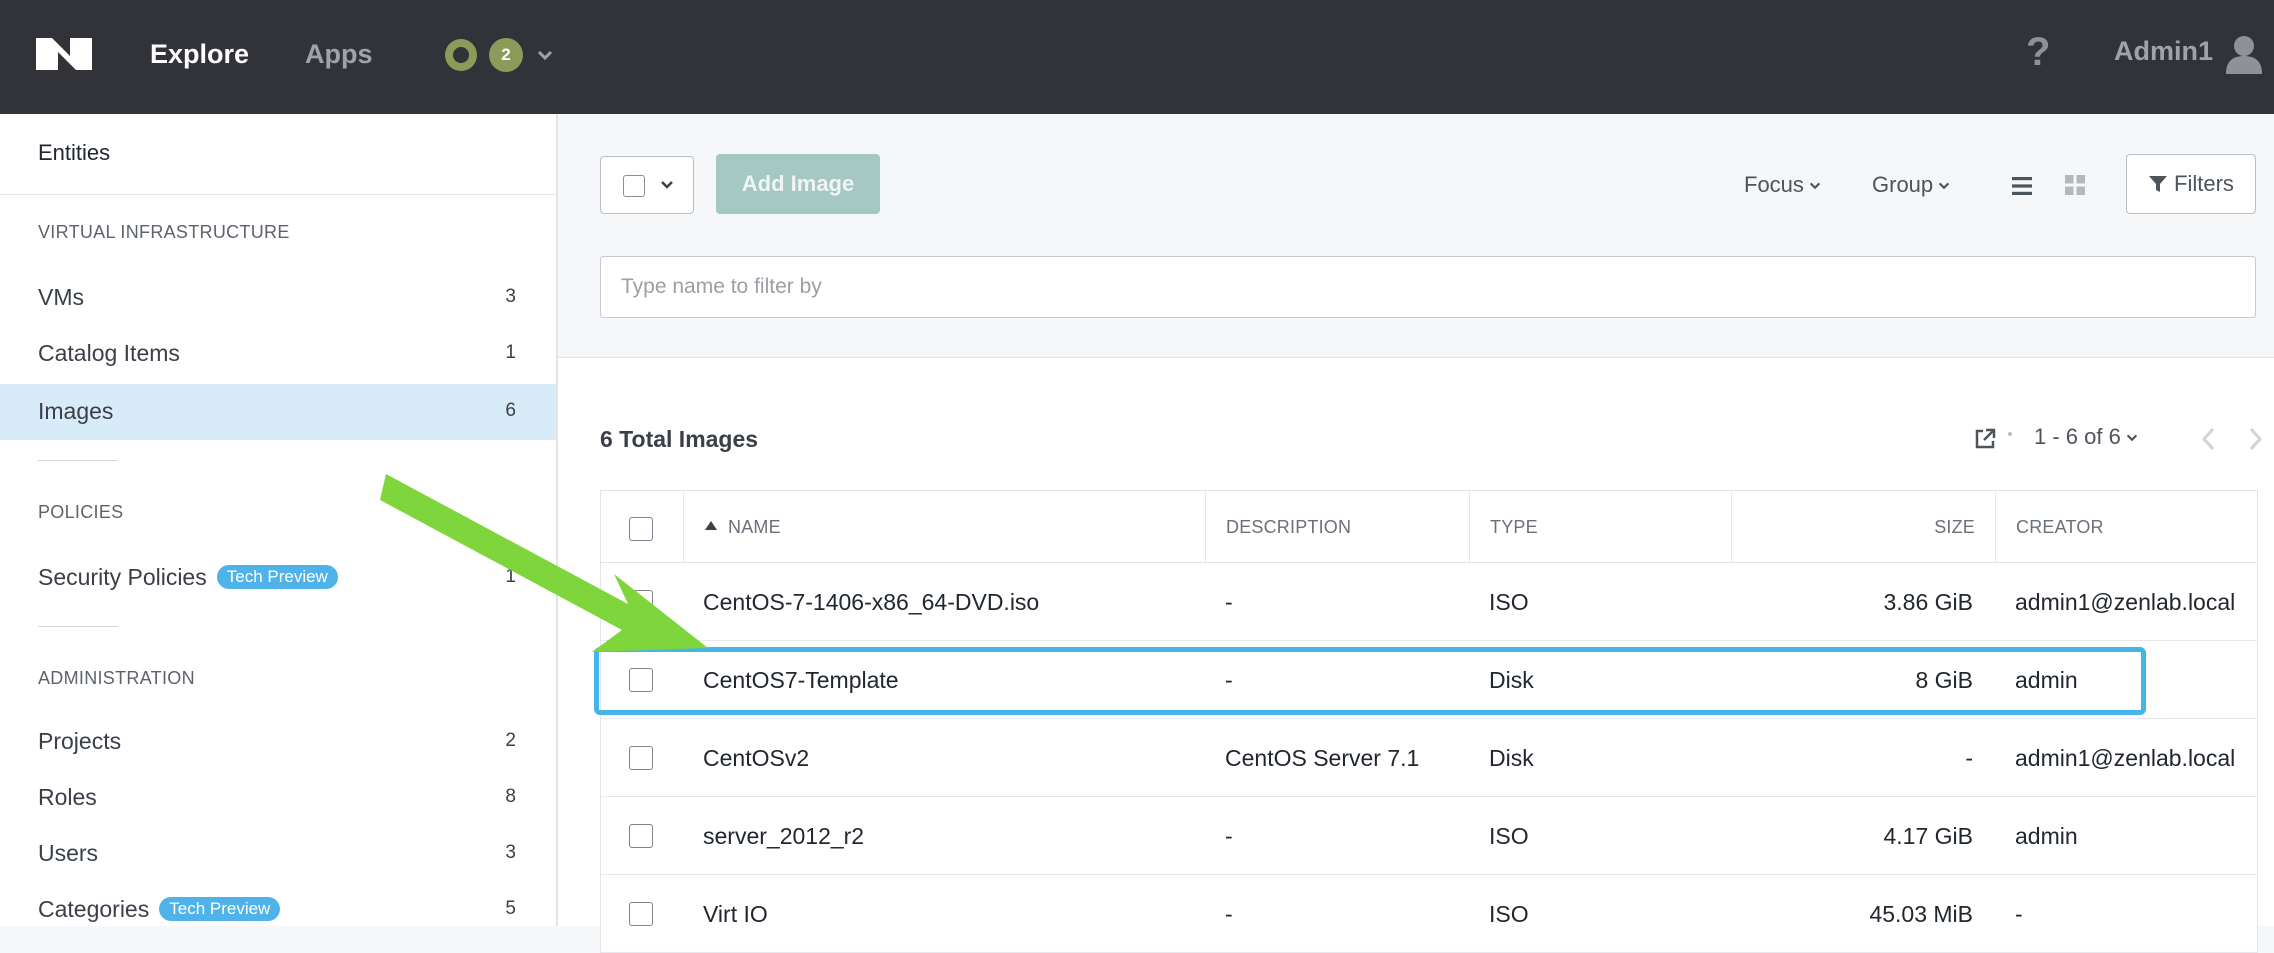  I want to click on cell-description: CentOS Server 7.1, so click(1322, 758).